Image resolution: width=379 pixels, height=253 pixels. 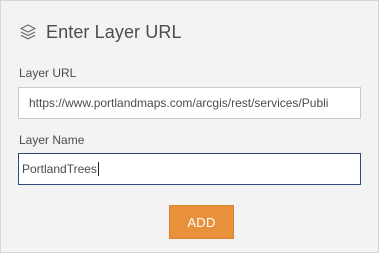 What do you see at coordinates (201, 222) in the screenshot?
I see `add-button: ADD` at bounding box center [201, 222].